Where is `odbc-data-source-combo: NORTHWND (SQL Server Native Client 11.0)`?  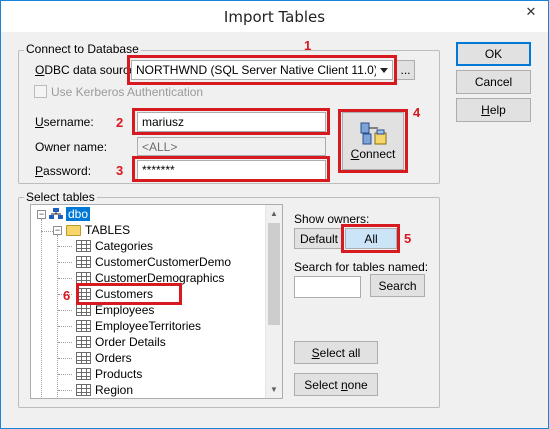 odbc-data-source-combo: NORTHWND (SQL Server Native Client 11.0) is located at coordinates (262, 70).